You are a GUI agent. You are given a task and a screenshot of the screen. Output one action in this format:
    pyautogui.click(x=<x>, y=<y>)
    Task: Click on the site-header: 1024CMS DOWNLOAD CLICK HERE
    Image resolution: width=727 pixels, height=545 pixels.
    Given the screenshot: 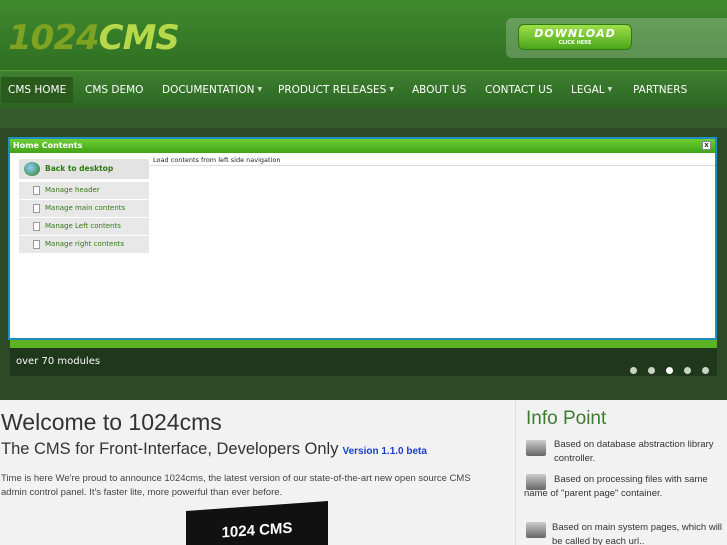 What is the action you would take?
    pyautogui.click(x=363, y=35)
    